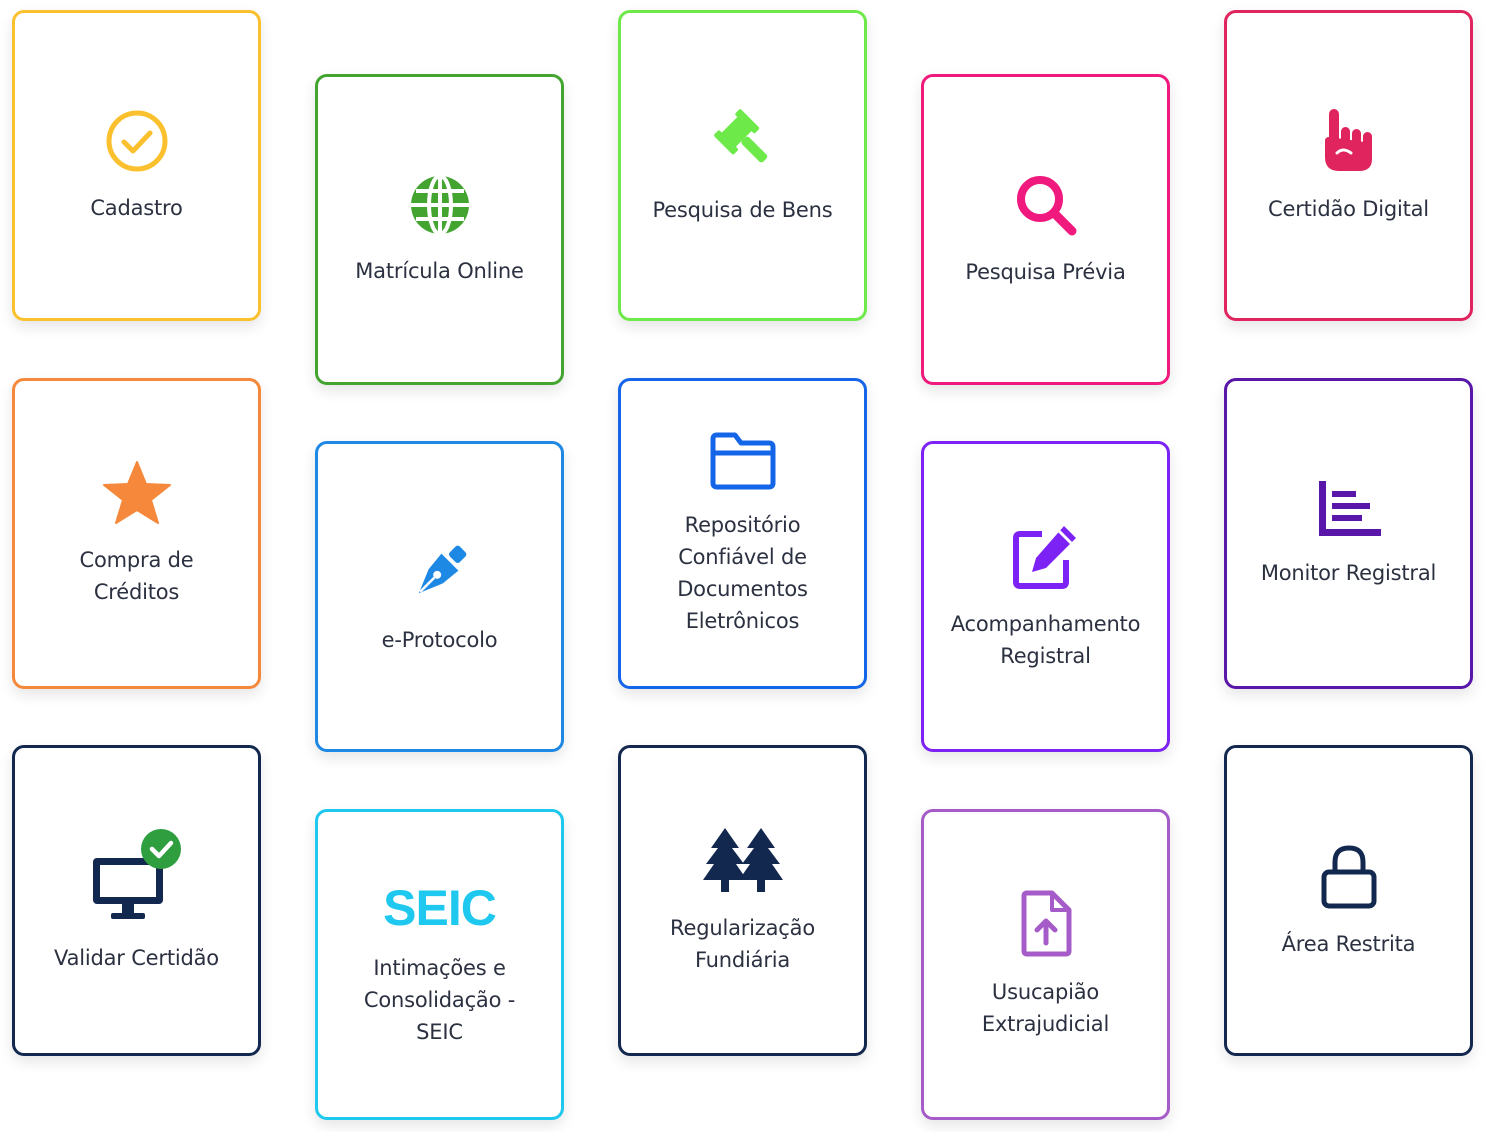 The height and width of the screenshot is (1132, 1486). I want to click on card-certidao-digital: Certidão Digital, so click(1348, 165).